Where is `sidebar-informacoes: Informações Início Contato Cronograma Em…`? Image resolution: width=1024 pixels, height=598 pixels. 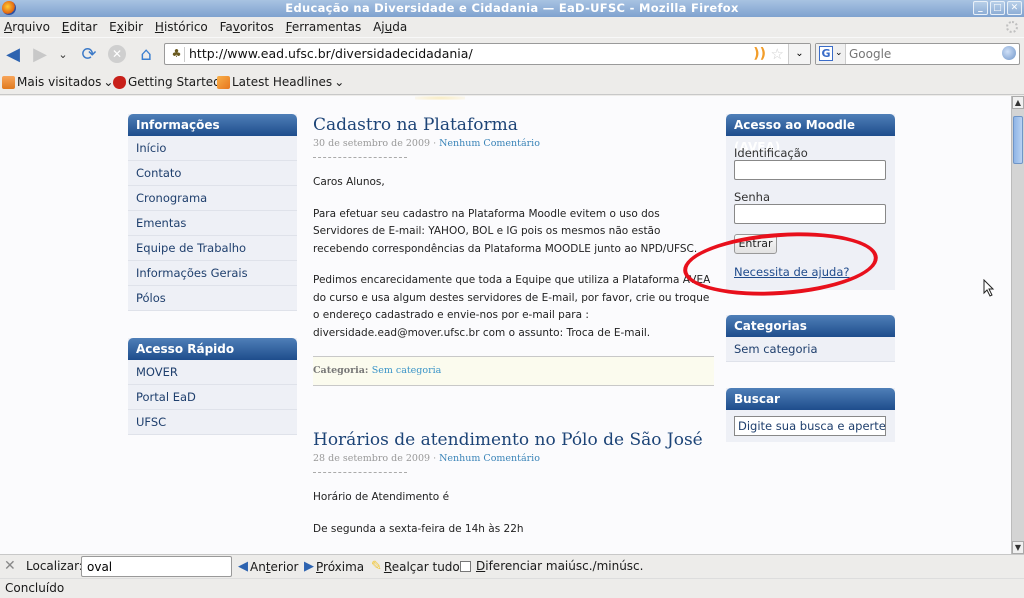 sidebar-informacoes: Informações Início Contato Cronograma Em… is located at coordinates (212, 212).